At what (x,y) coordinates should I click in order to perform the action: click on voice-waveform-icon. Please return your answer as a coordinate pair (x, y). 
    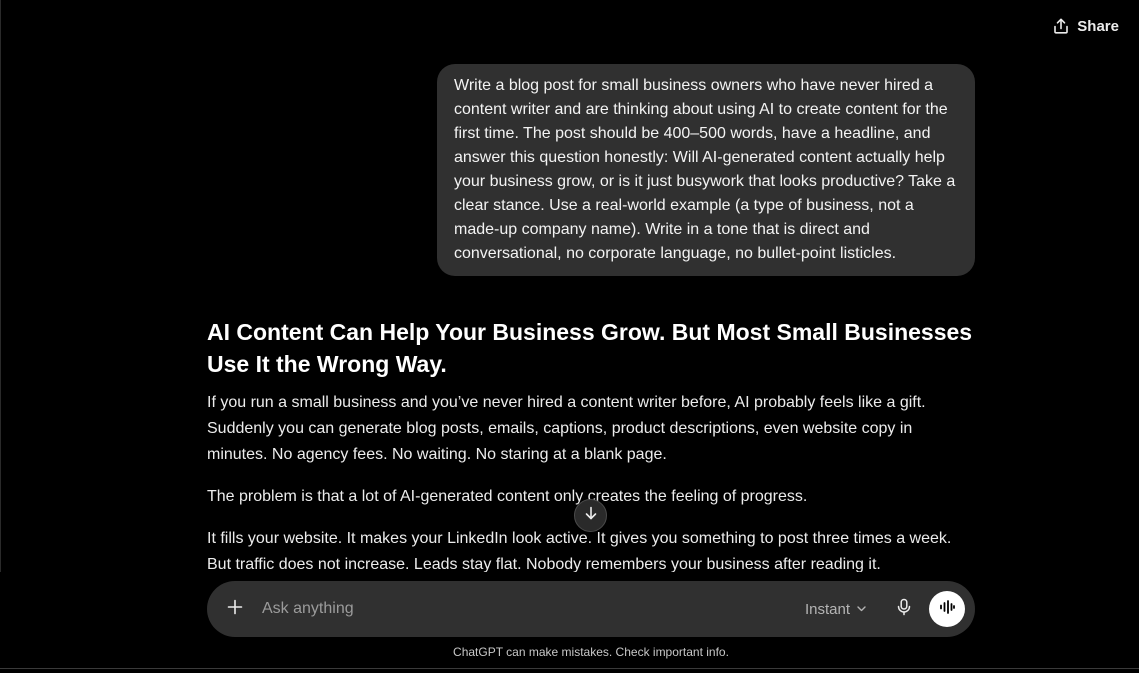
    Looking at the image, I should click on (947, 609).